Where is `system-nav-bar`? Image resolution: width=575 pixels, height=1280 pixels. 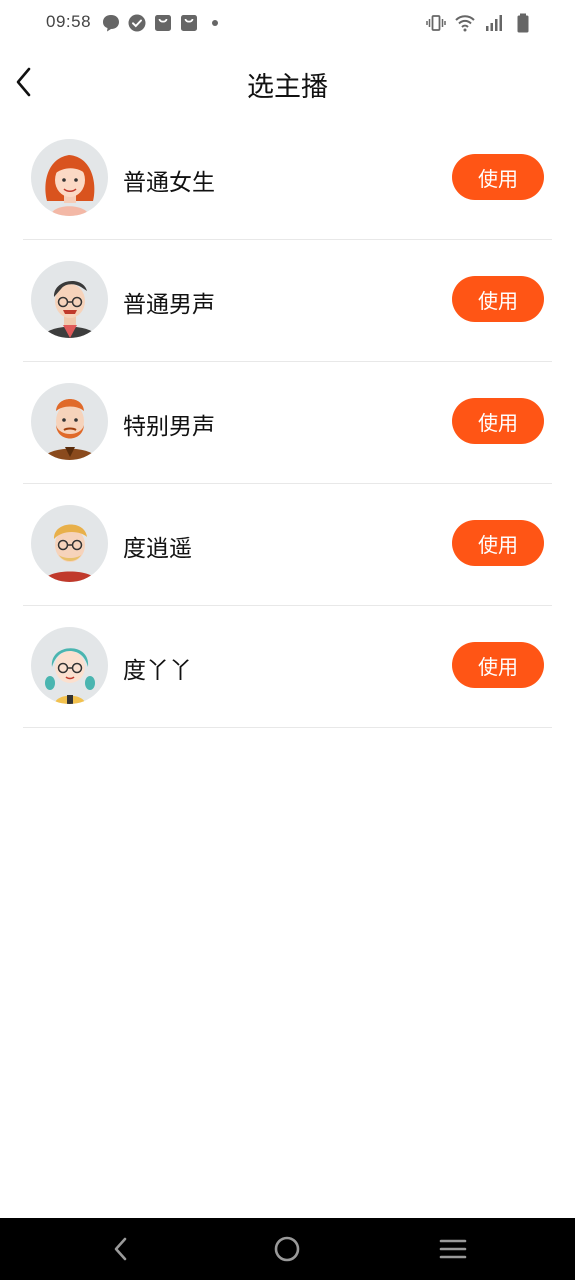 system-nav-bar is located at coordinates (287, 1249).